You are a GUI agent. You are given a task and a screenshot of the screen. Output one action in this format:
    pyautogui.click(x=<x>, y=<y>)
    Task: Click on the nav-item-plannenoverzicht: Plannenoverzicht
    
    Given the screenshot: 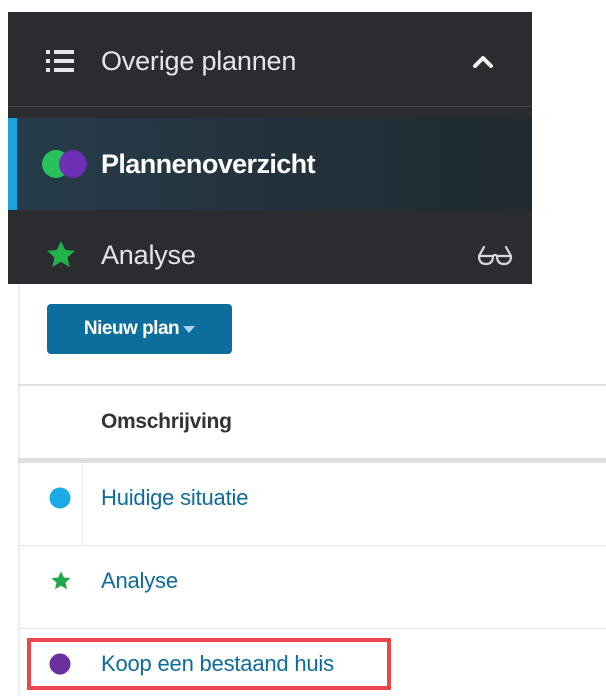 What is the action you would take?
    pyautogui.click(x=270, y=164)
    